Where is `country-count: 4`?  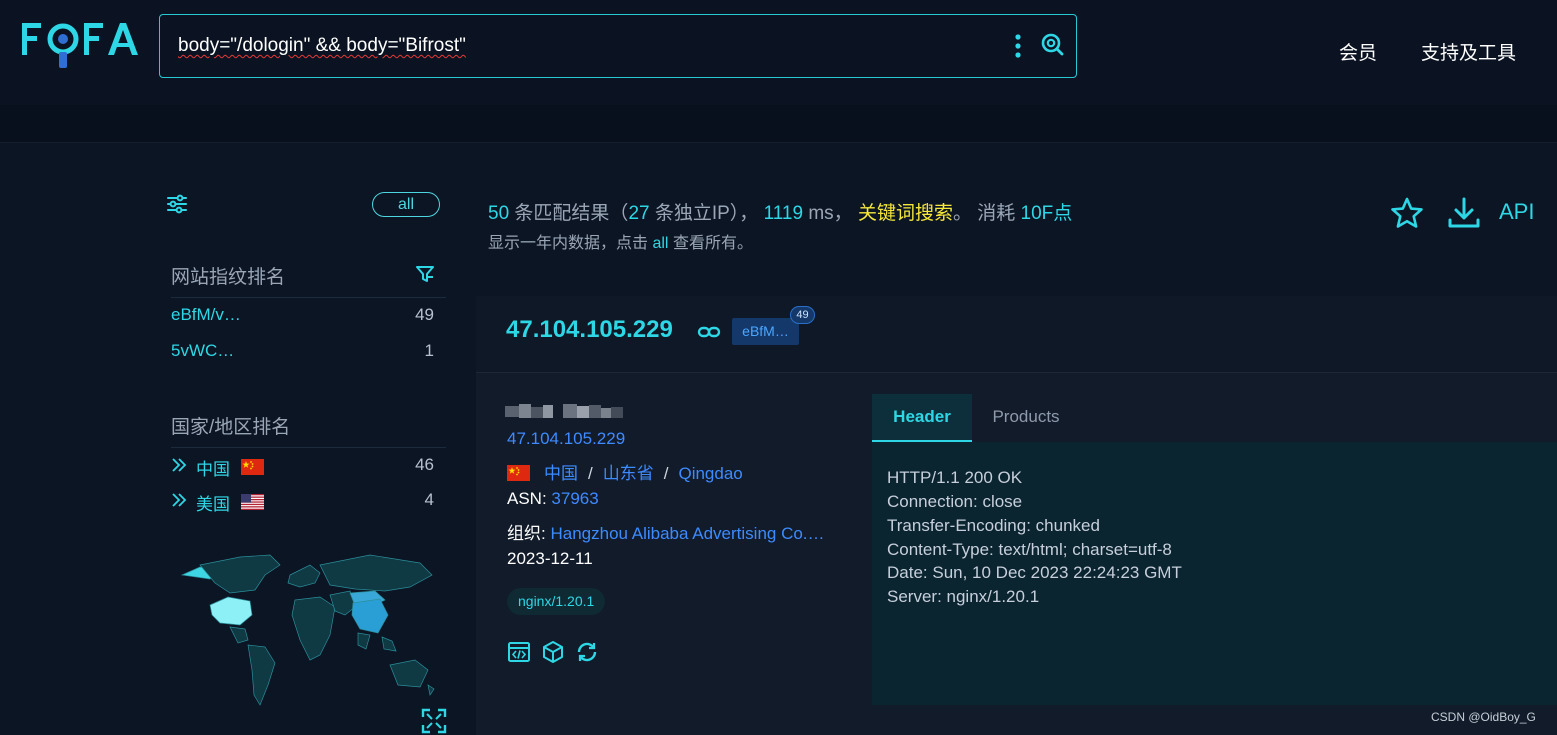 country-count: 4 is located at coordinates (429, 499).